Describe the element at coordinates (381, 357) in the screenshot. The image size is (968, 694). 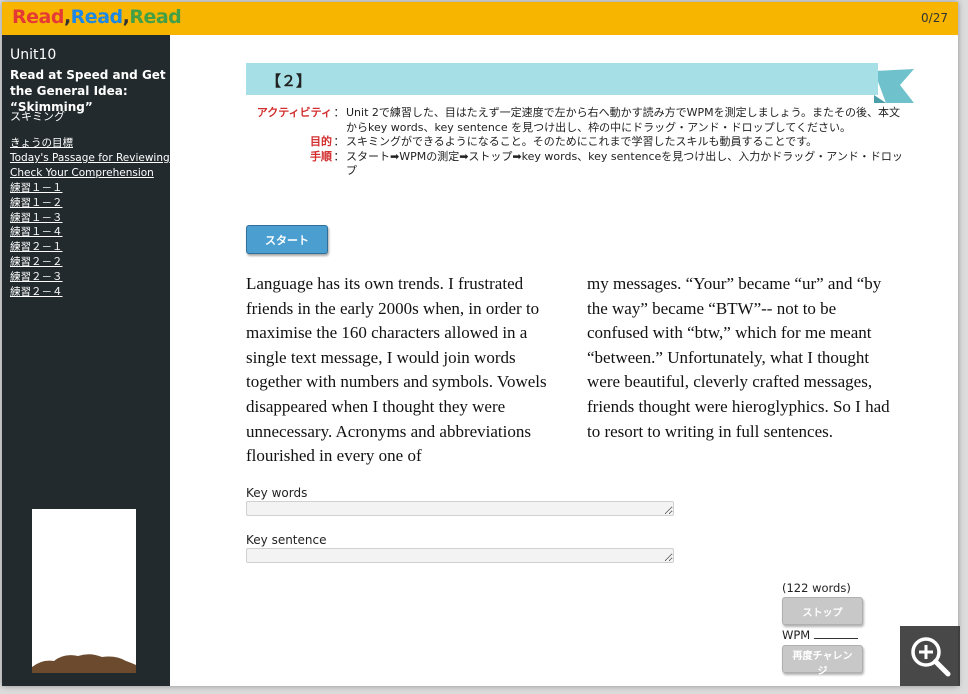
I see `passage-line: single text message, I would join words` at that location.